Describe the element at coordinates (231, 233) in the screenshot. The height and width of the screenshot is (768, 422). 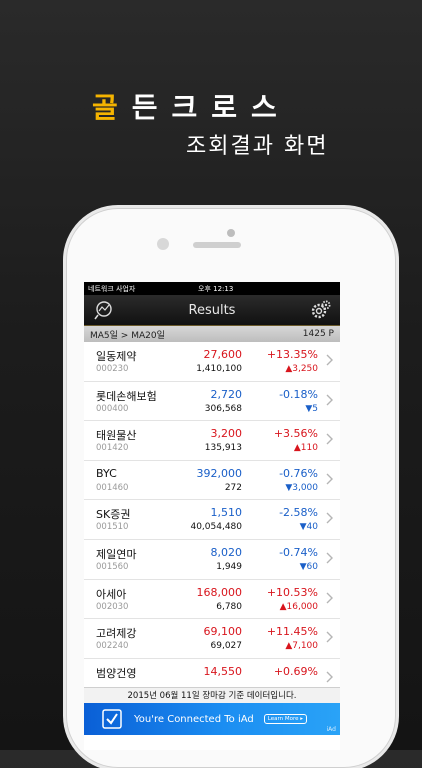
I see `front-camera` at that location.